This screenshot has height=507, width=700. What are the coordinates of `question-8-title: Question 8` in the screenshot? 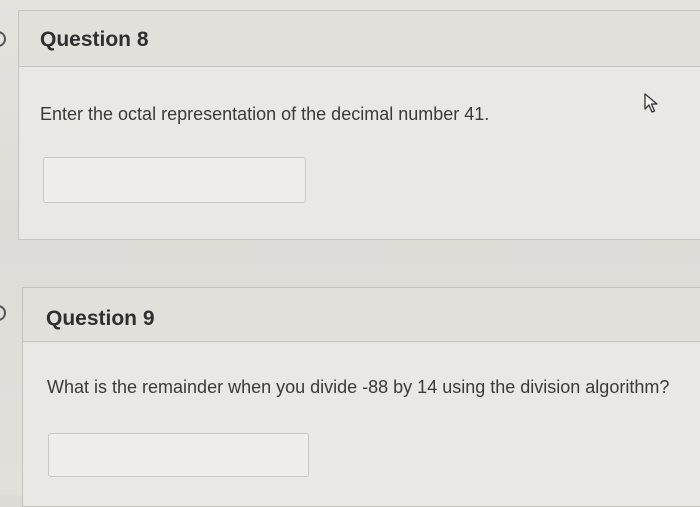 It's located at (94, 39).